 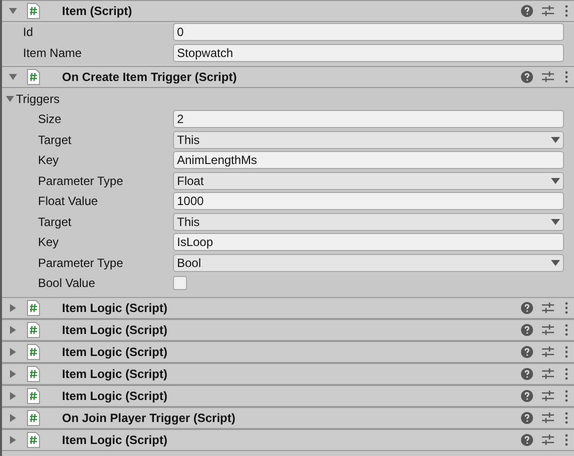 I want to click on component-header: Item (Script), so click(x=288, y=11).